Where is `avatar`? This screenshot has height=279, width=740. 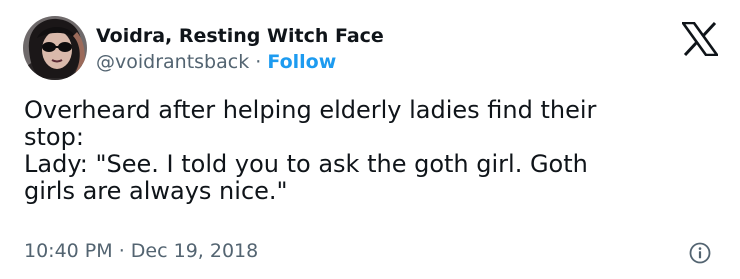 avatar is located at coordinates (55, 48).